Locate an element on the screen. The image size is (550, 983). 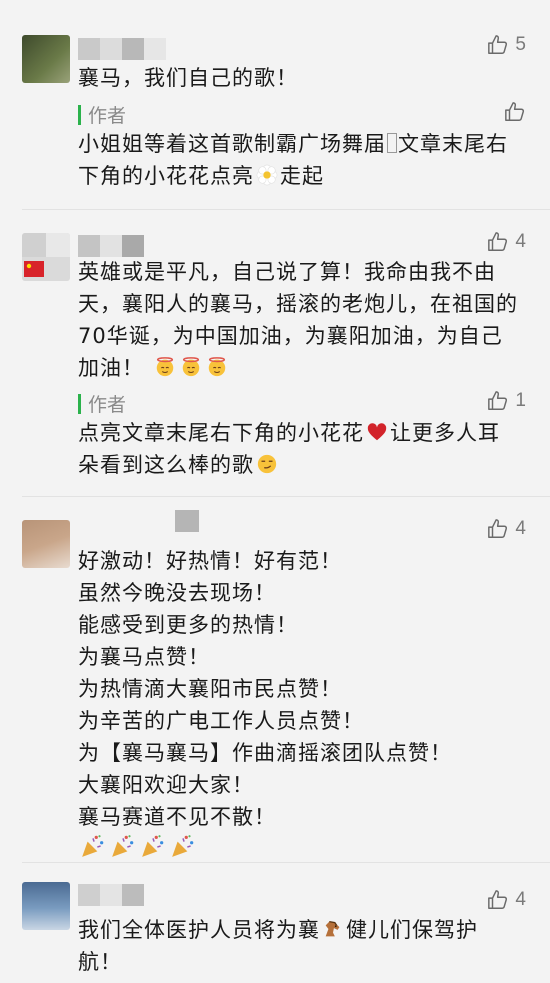
reply-like-button is located at coordinates (515, 112).